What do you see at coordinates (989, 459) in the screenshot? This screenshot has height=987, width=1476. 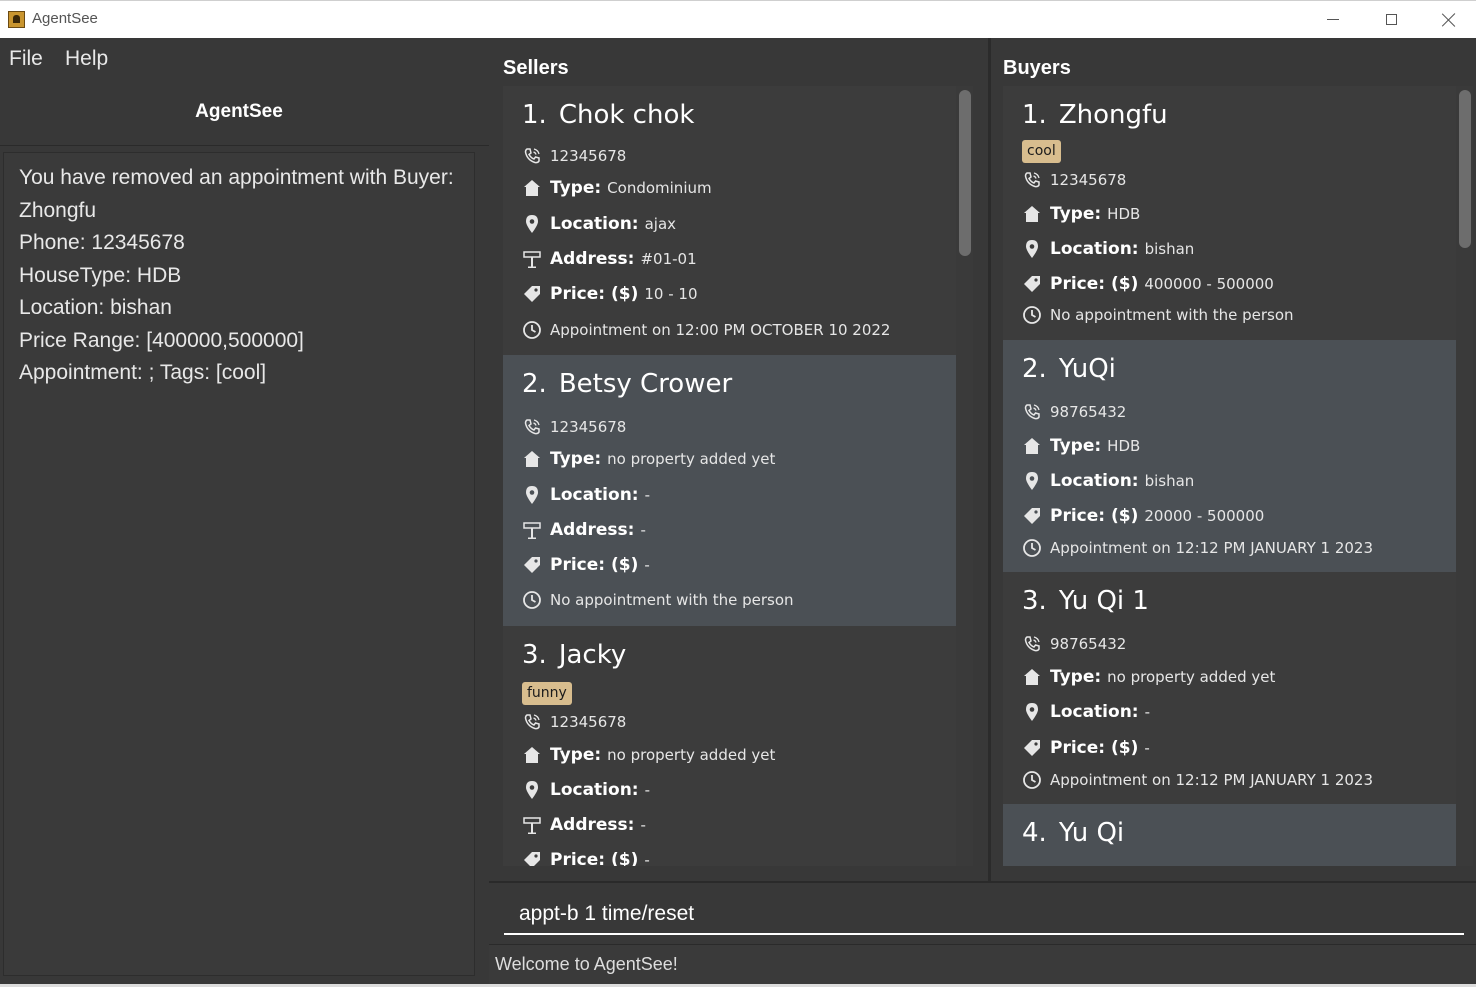 I see `column-divider` at bounding box center [989, 459].